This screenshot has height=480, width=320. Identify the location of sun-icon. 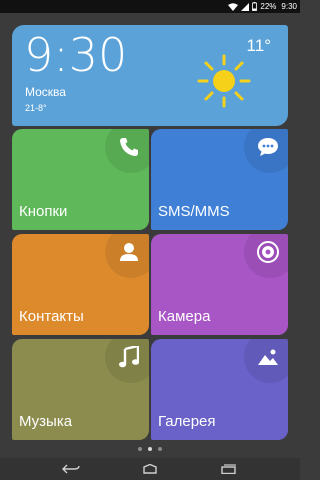
(224, 83).